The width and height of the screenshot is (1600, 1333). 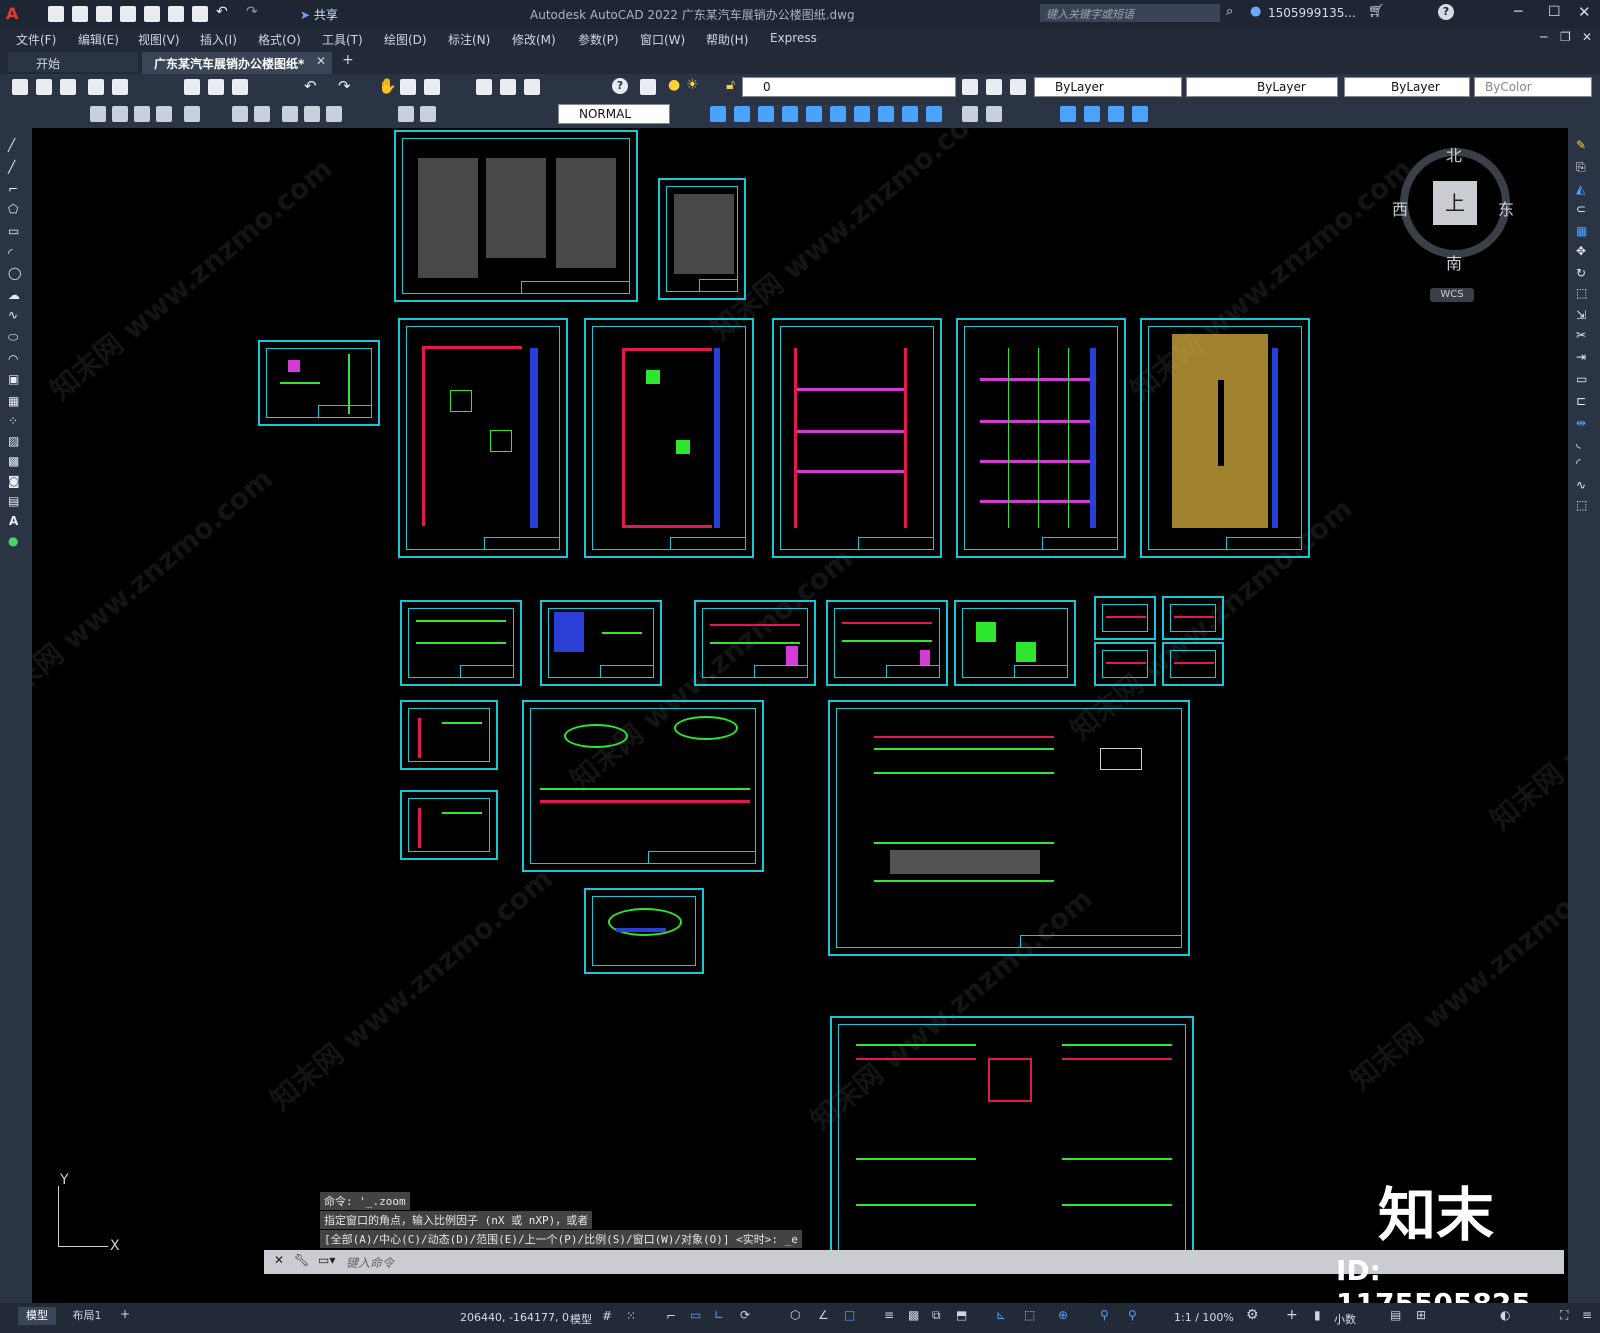 What do you see at coordinates (1452, 295) in the screenshot?
I see `wcs-menu: WCS` at bounding box center [1452, 295].